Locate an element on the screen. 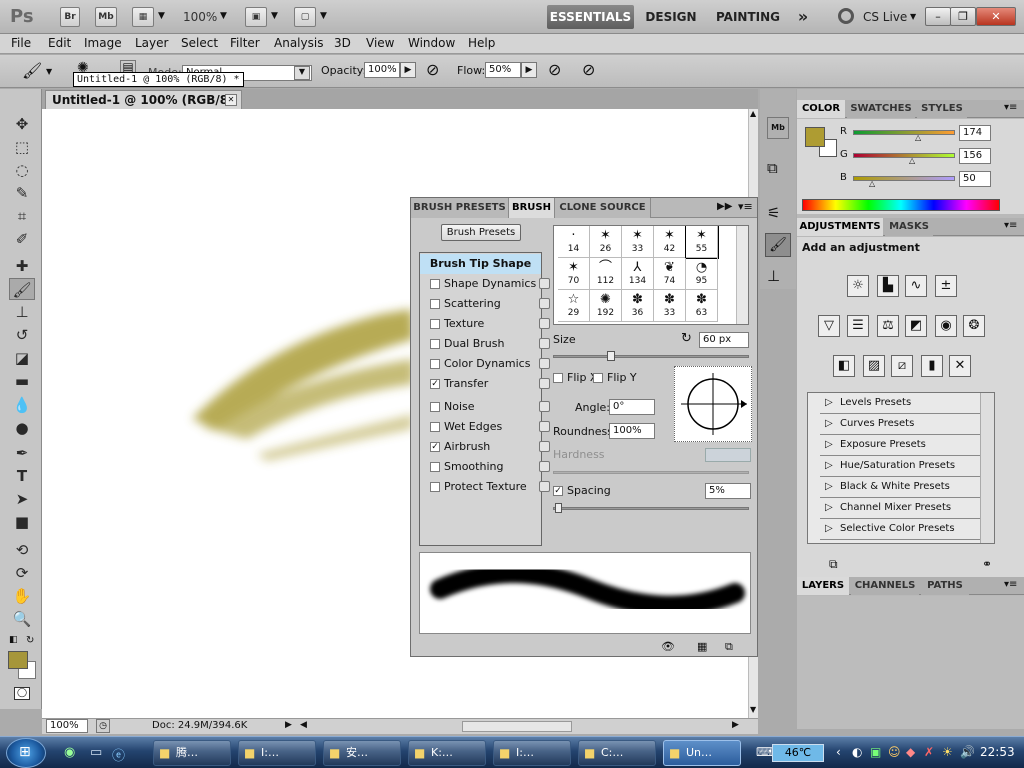  tab-channels: CHANNELS is located at coordinates (885, 586).